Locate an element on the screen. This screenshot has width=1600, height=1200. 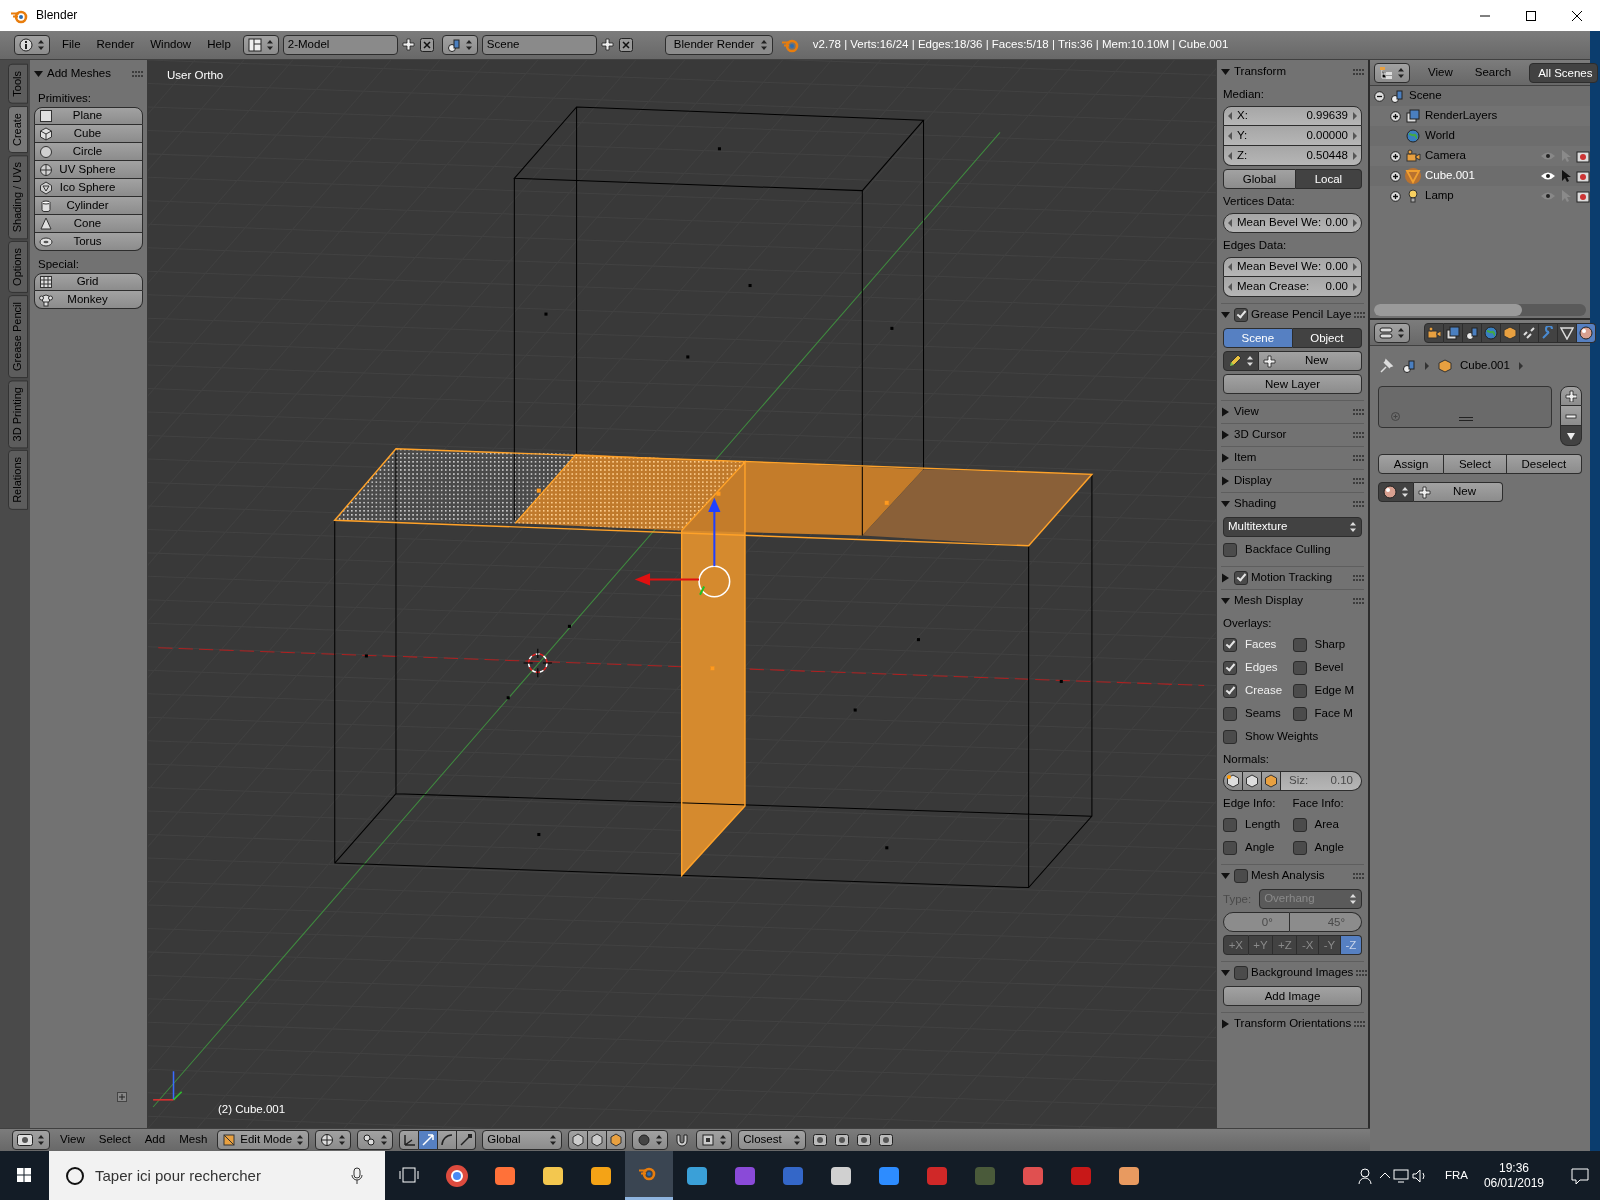
checkbox-label: Face M is located at coordinates (1333, 714).